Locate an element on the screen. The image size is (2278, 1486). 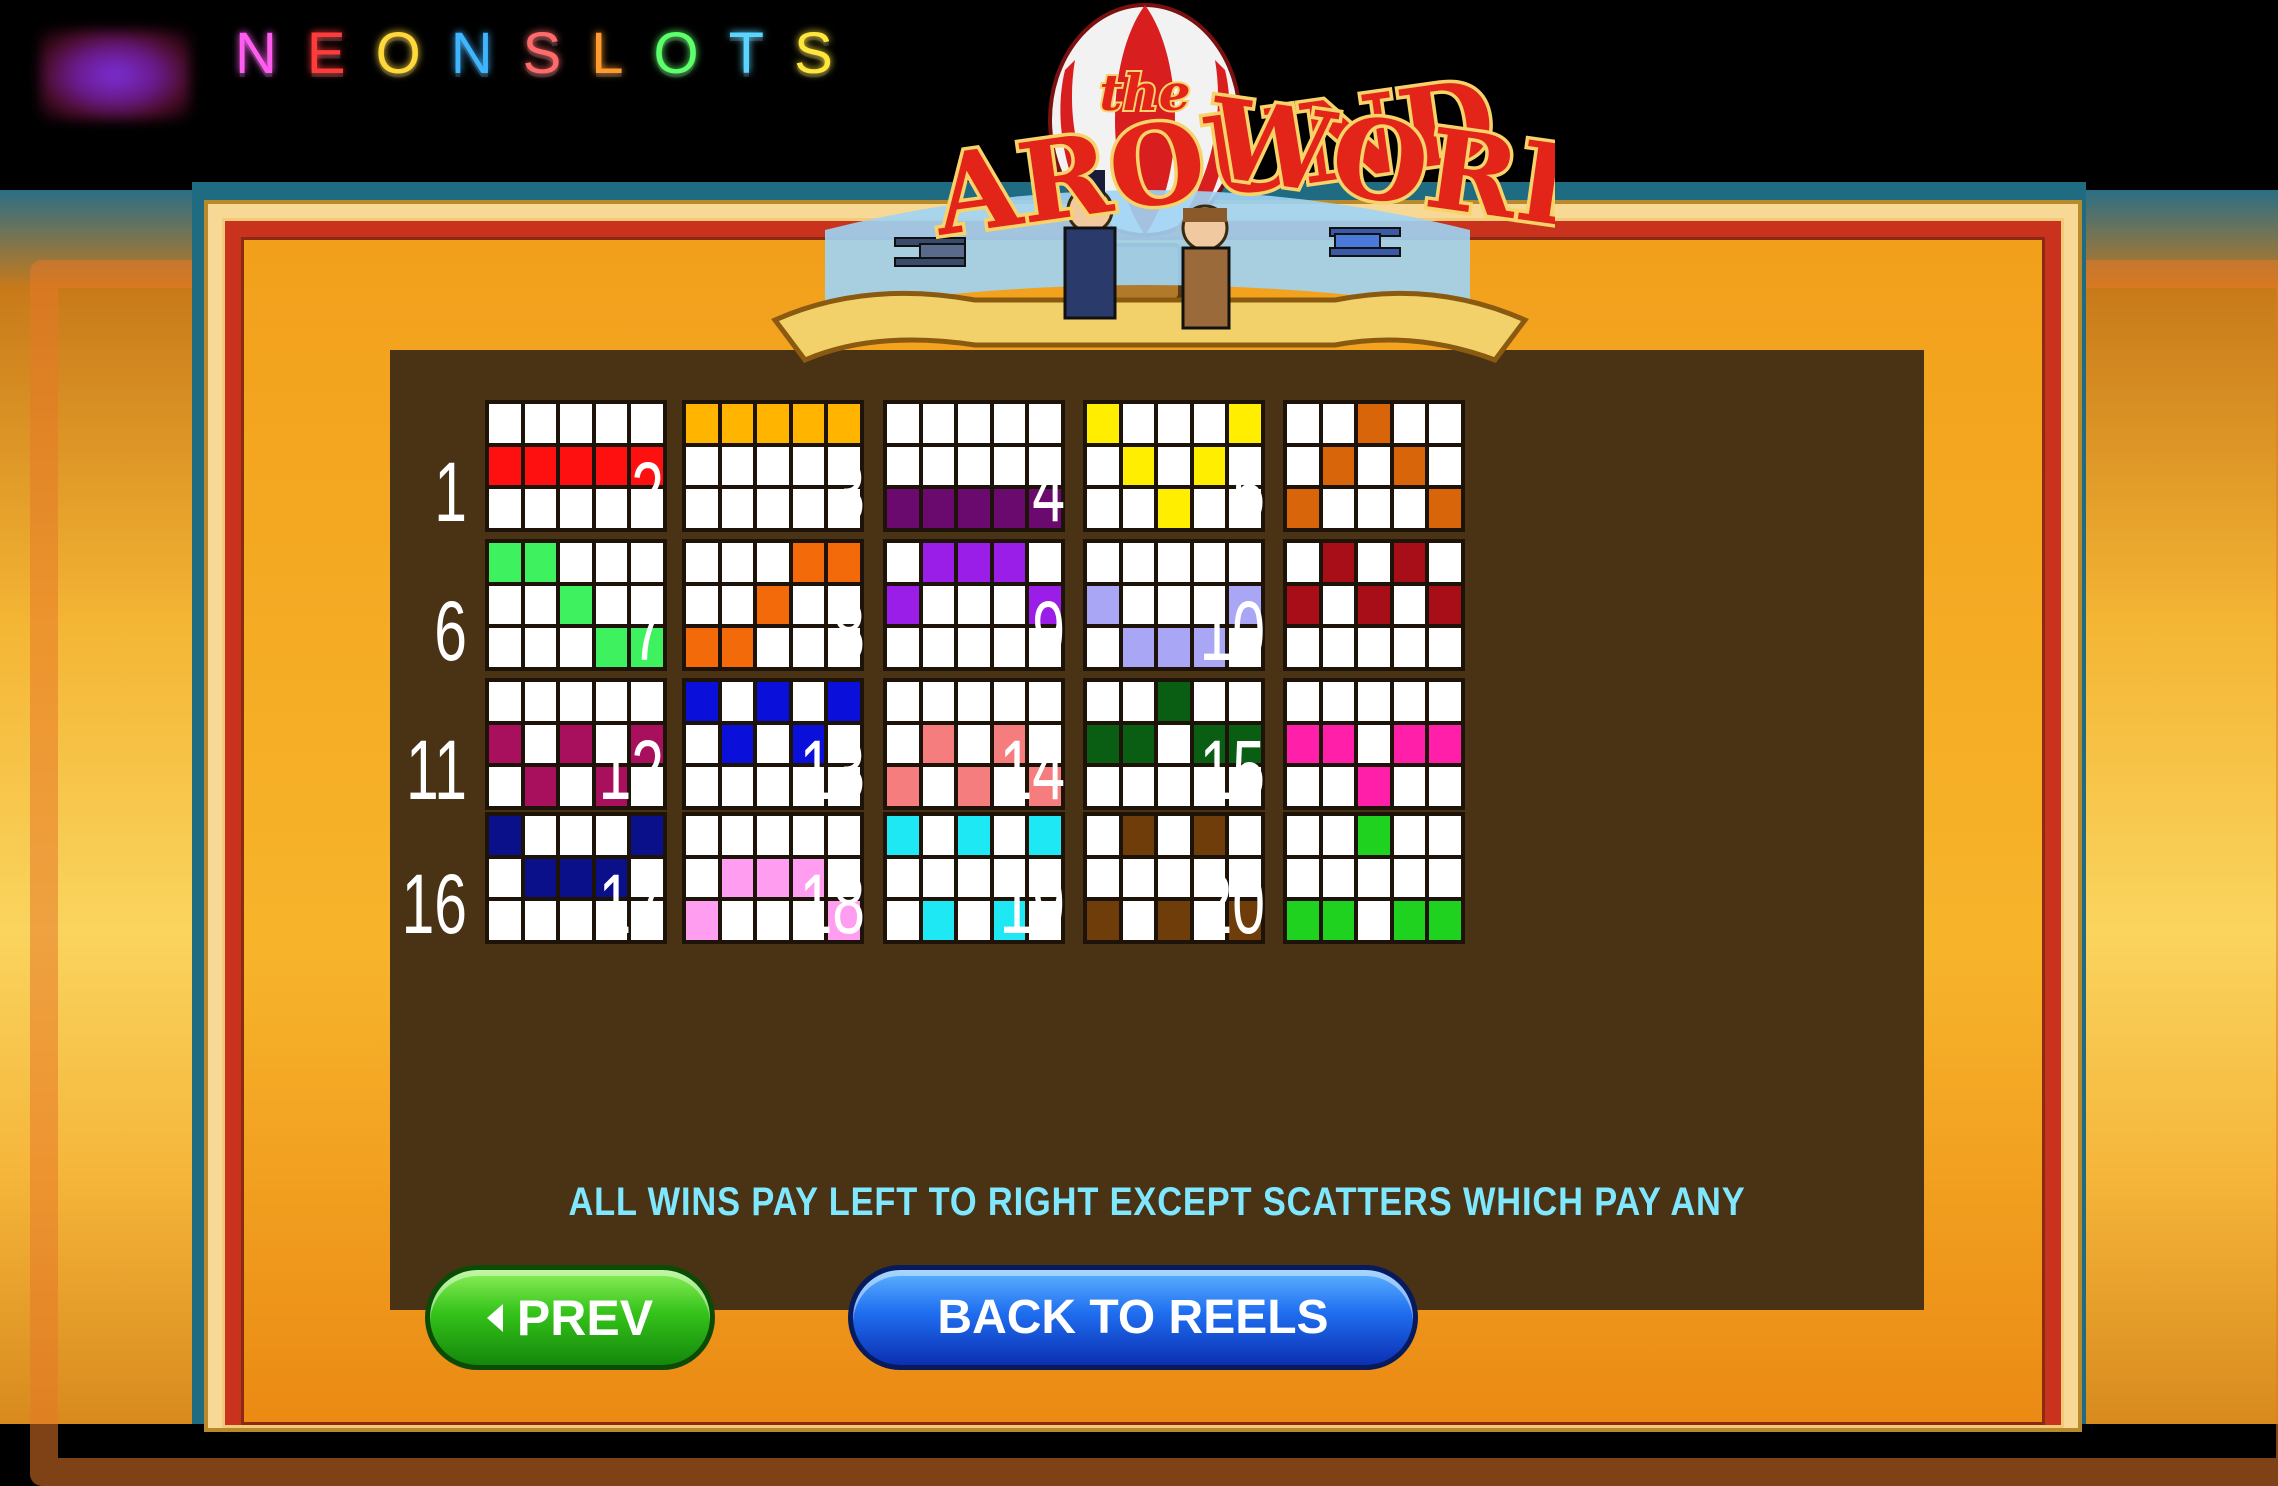
back-to-reels-button: BACK TO REELS is located at coordinates (1133, 1317).